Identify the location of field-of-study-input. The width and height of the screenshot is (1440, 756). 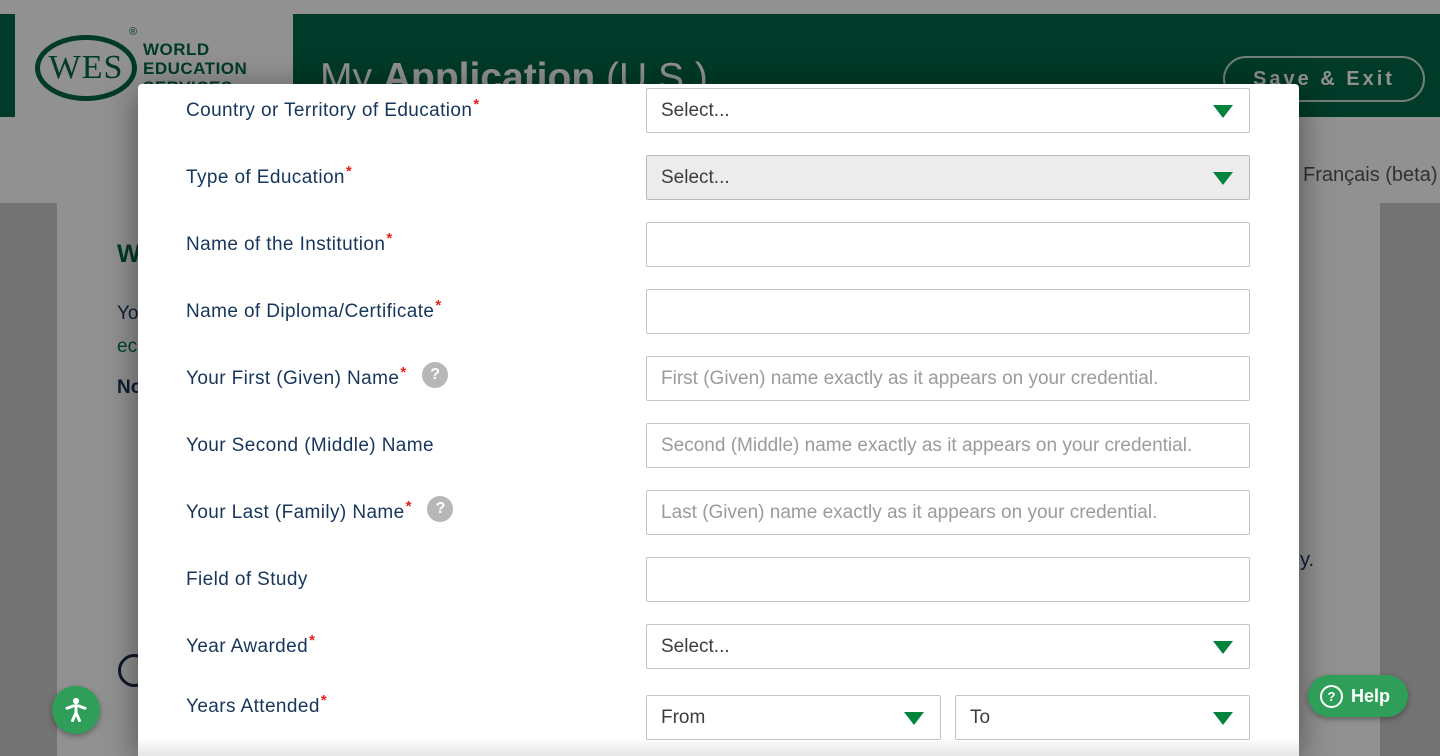
(948, 579).